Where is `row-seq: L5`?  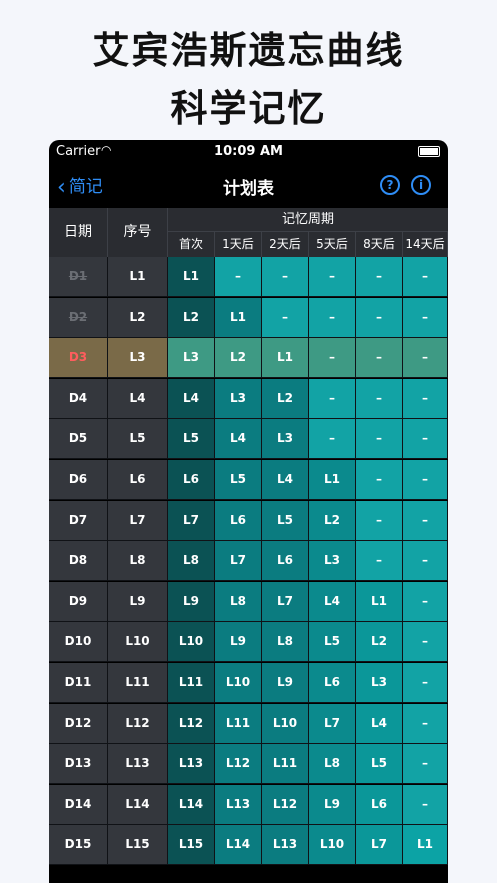 row-seq: L5 is located at coordinates (138, 439).